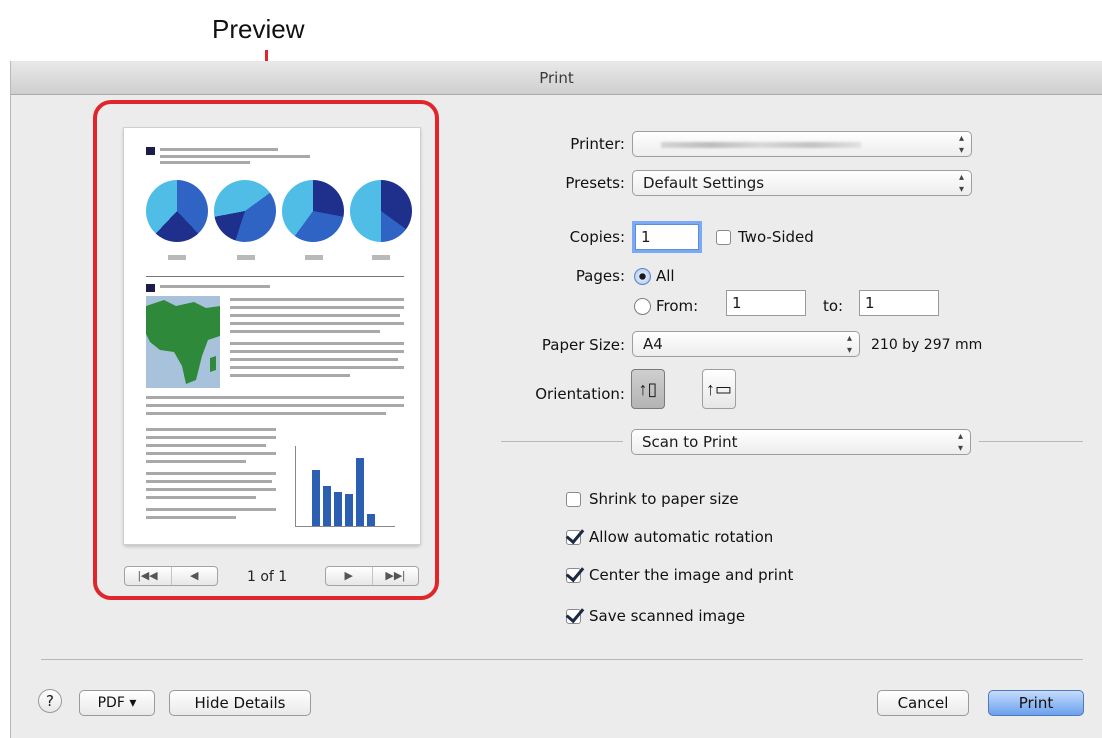 The height and width of the screenshot is (738, 1102). I want to click on footer-separator, so click(562, 659).